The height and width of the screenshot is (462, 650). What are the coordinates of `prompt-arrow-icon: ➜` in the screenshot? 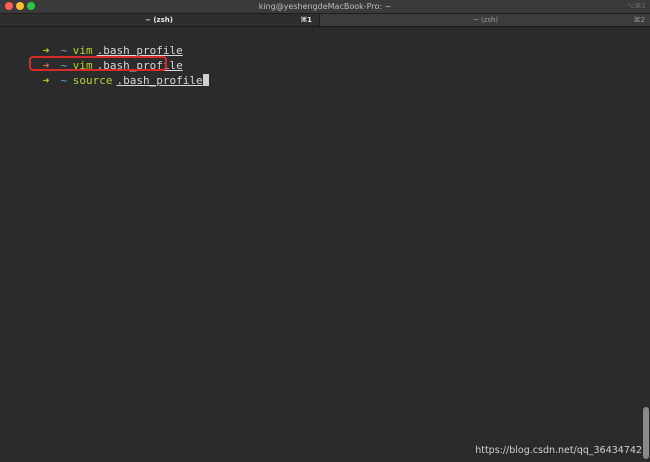 It's located at (46, 80).